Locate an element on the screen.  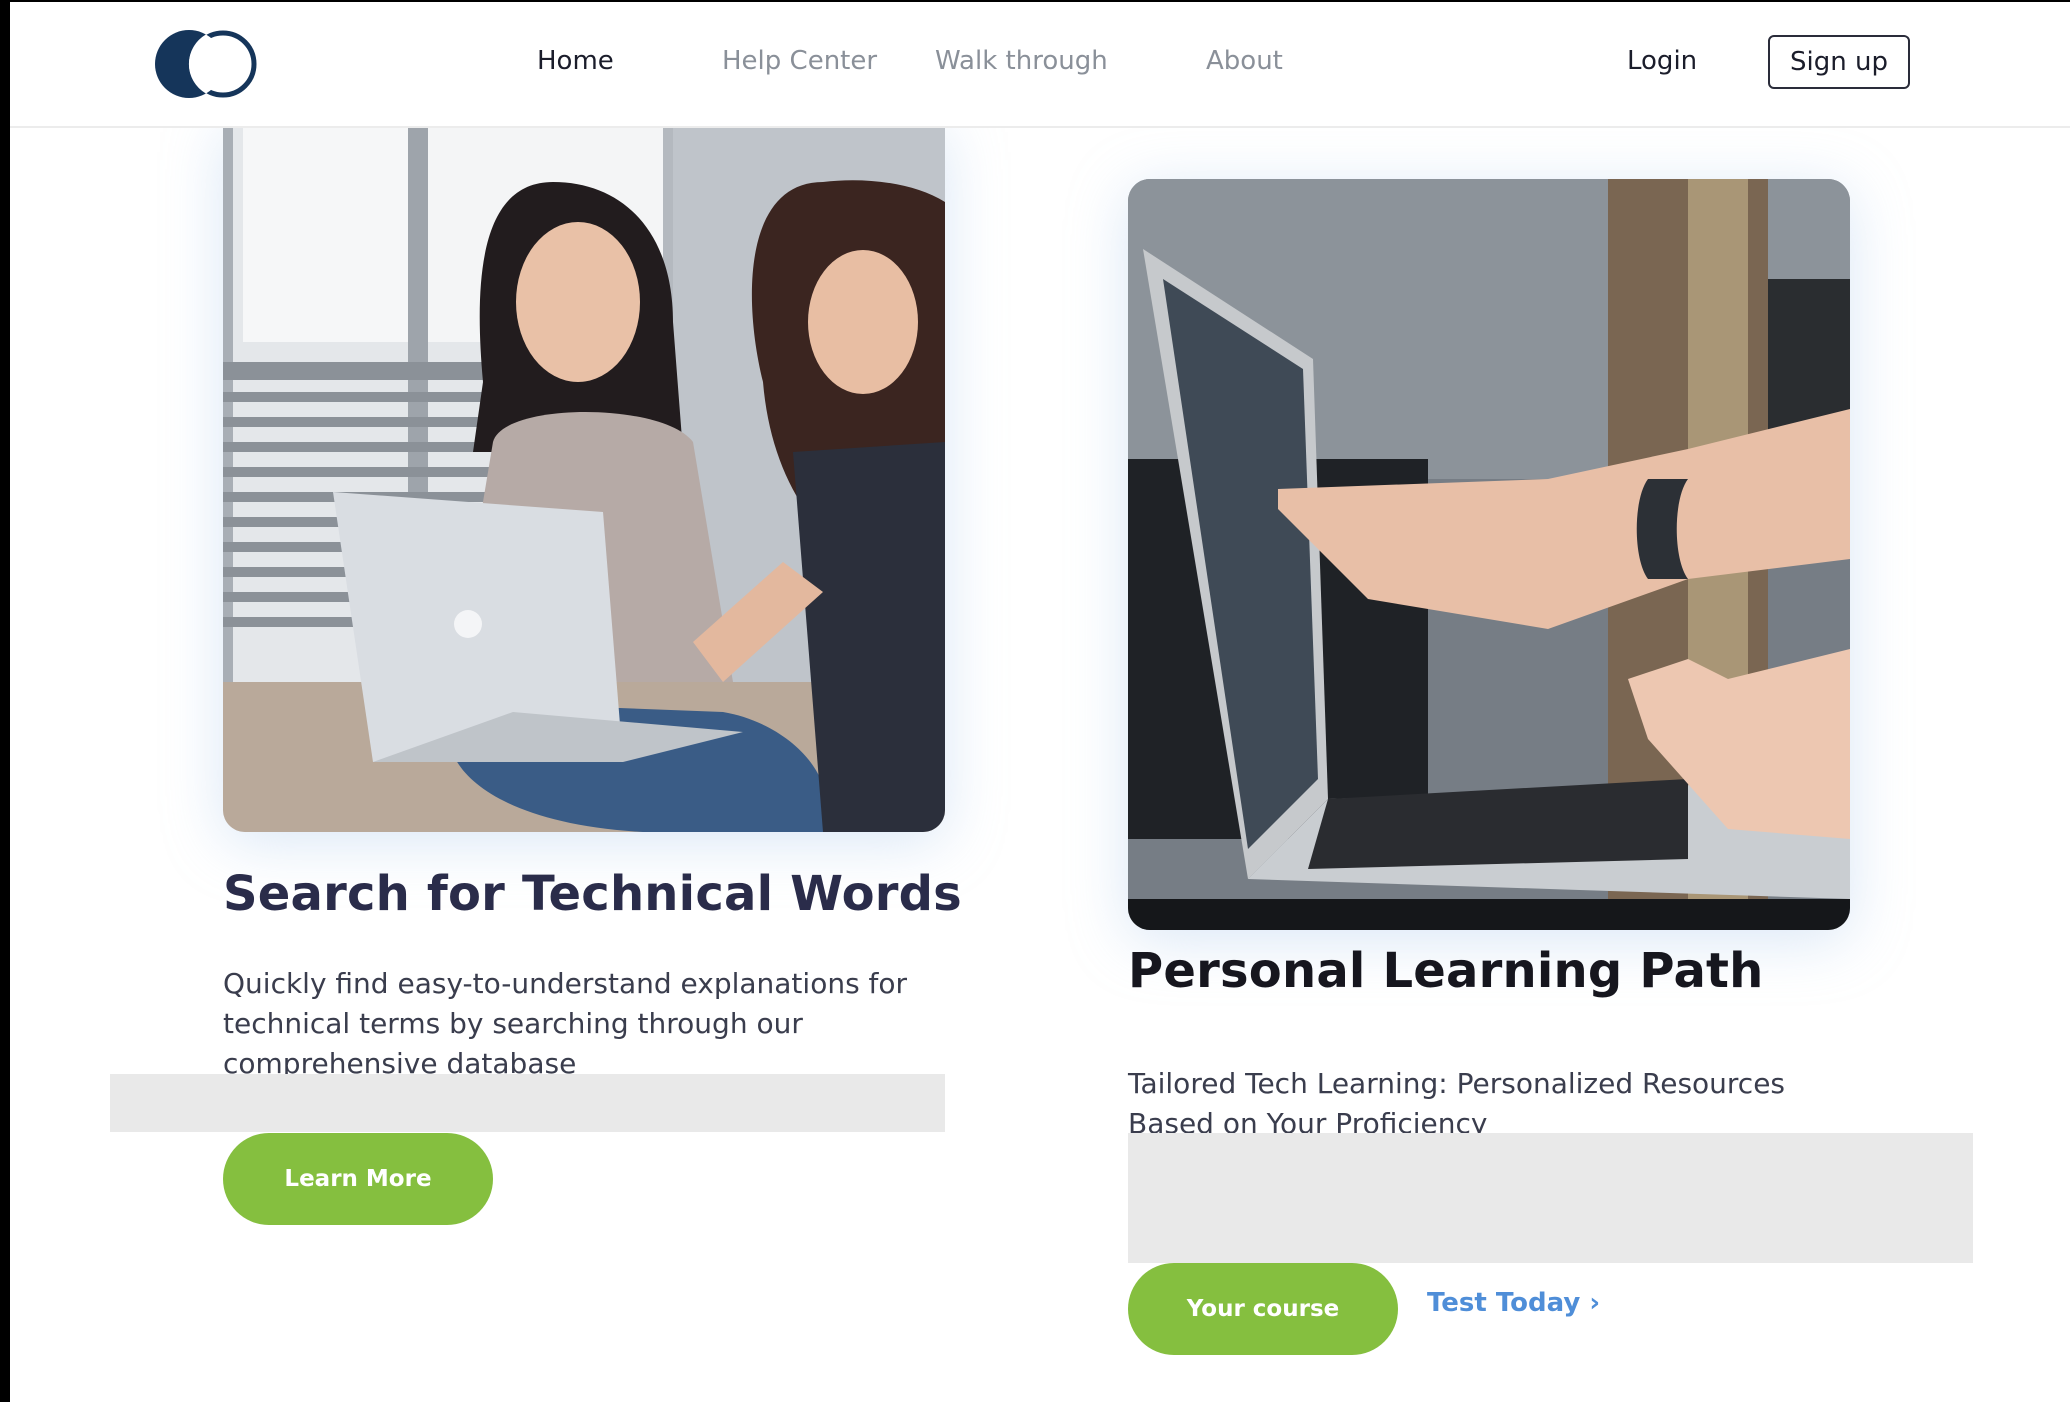
card-title-learning-path: Personal Learning Path is located at coordinates (1446, 971).